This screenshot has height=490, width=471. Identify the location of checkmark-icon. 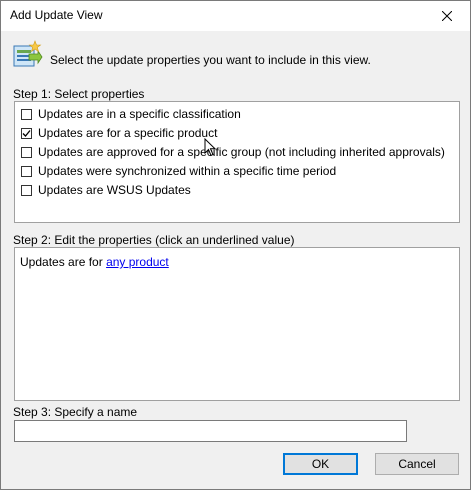
(26, 133).